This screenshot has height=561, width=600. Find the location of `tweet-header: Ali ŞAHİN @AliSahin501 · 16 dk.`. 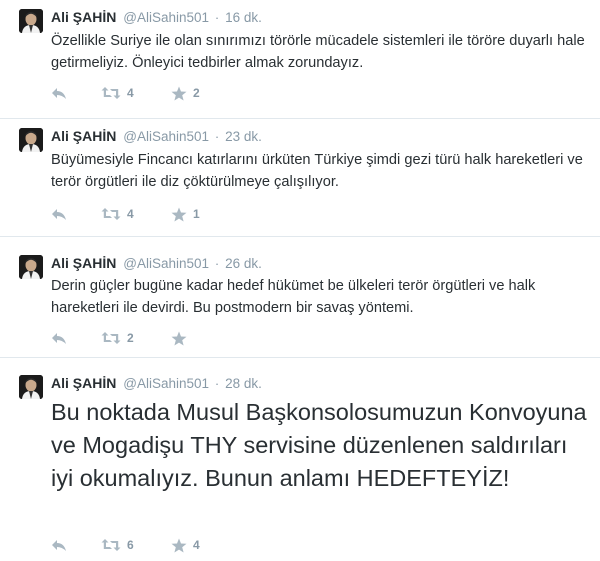

tweet-header: Ali ŞAHİN @AliSahin501 · 16 dk. is located at coordinates (156, 17).